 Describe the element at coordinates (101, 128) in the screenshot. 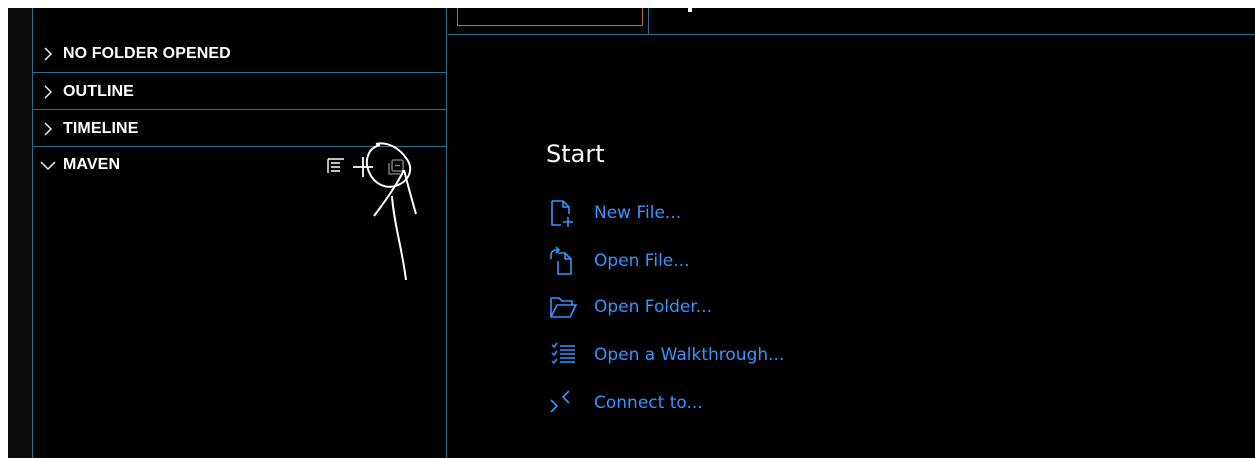

I see `section-title: TIMELINE` at that location.